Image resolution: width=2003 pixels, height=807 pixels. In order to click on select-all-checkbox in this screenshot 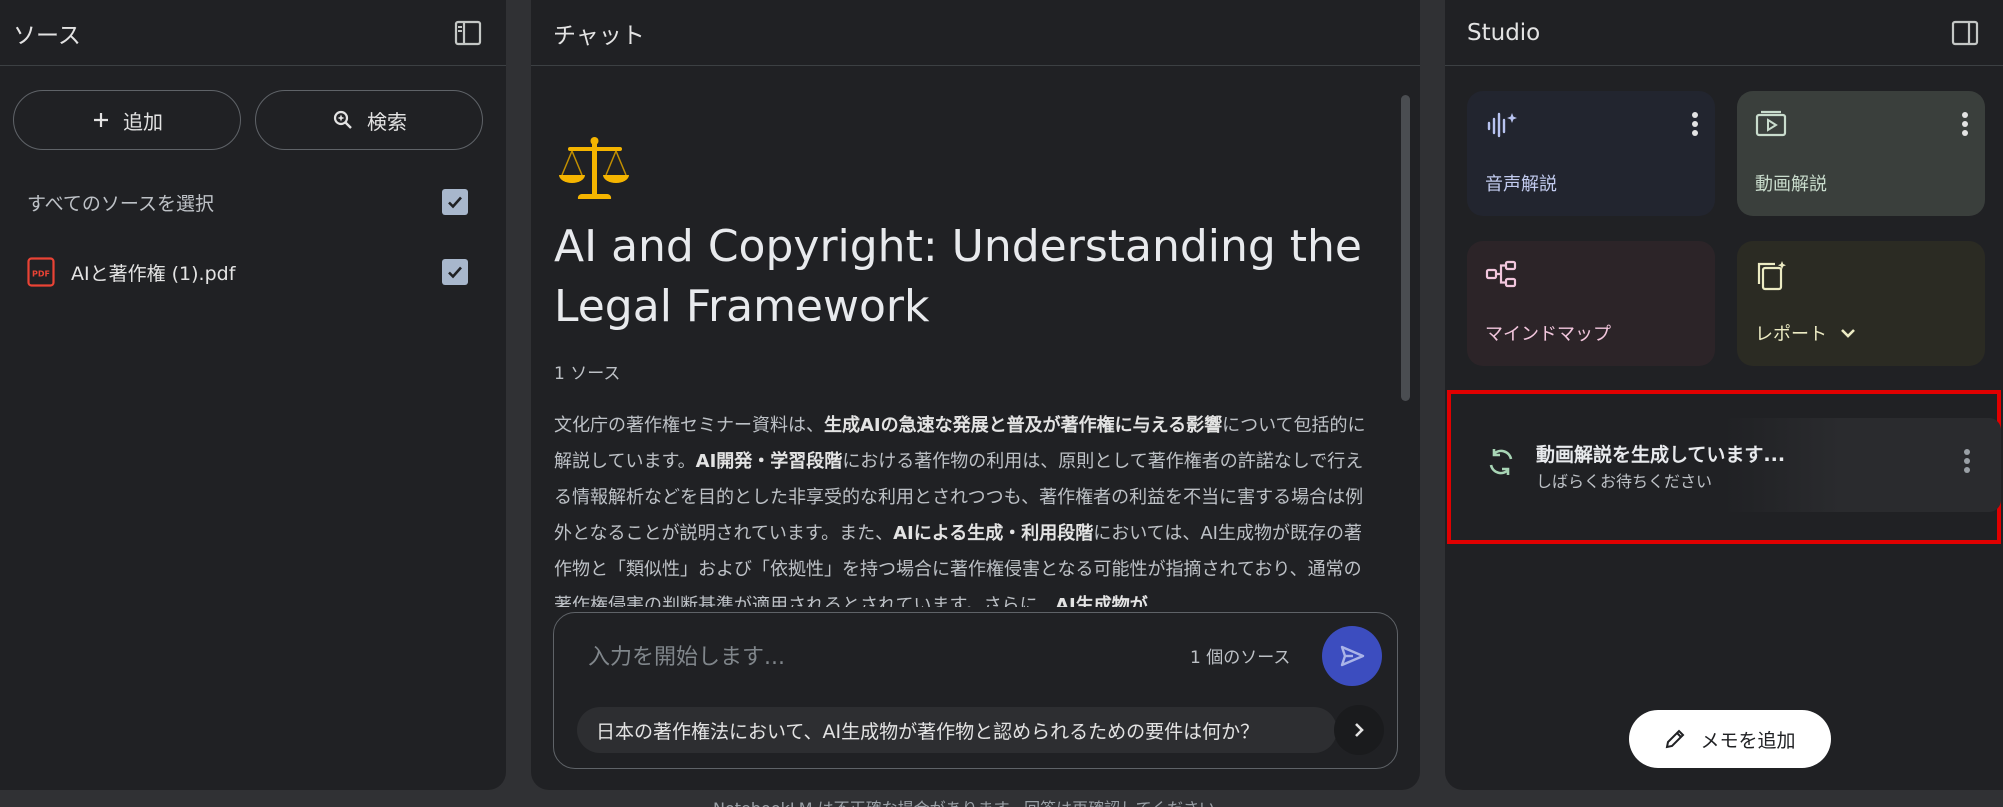, I will do `click(455, 202)`.